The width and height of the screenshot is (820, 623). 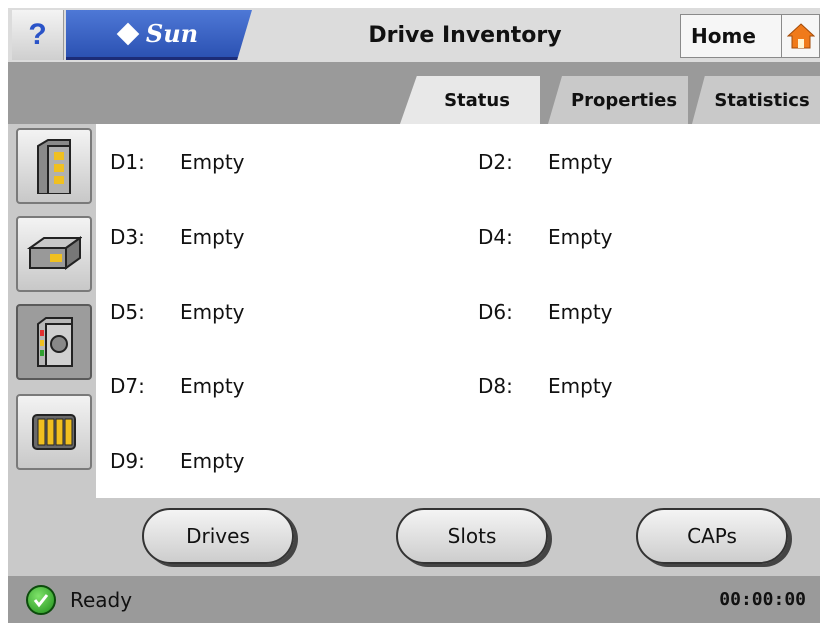 What do you see at coordinates (495, 162) in the screenshot?
I see `drive-id: D2:` at bounding box center [495, 162].